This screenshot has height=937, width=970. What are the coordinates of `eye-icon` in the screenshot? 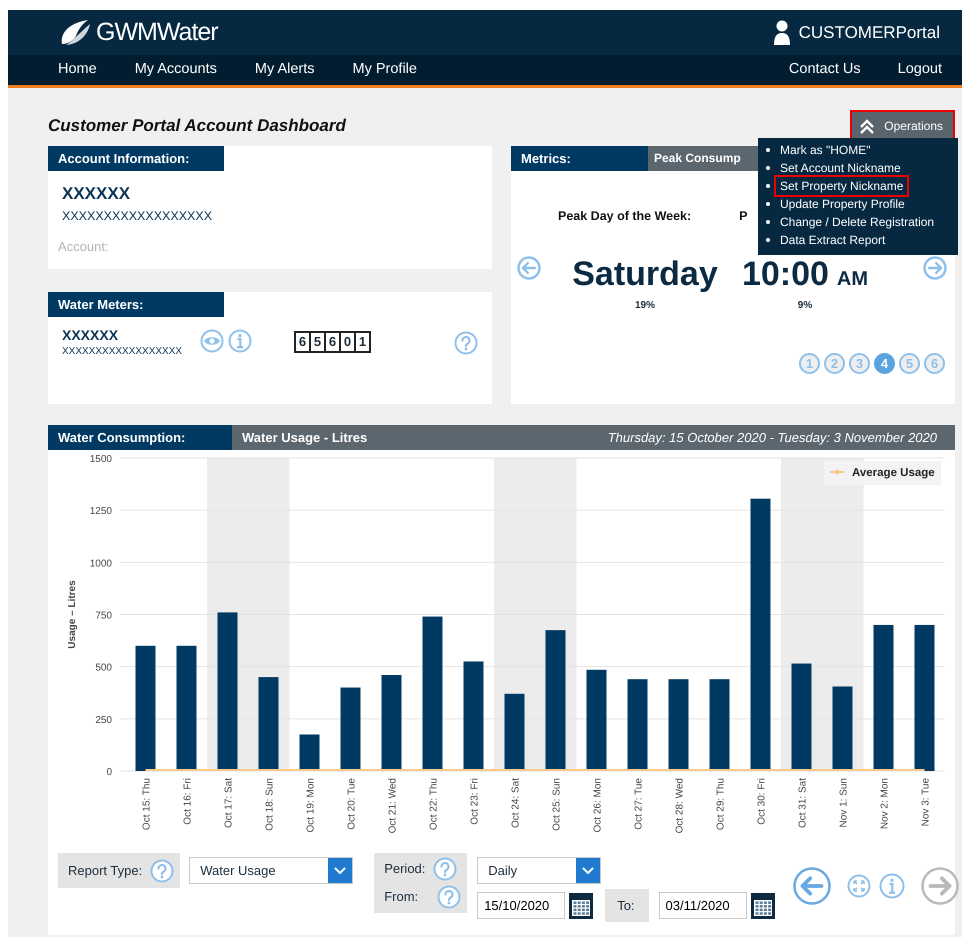 It's located at (212, 341).